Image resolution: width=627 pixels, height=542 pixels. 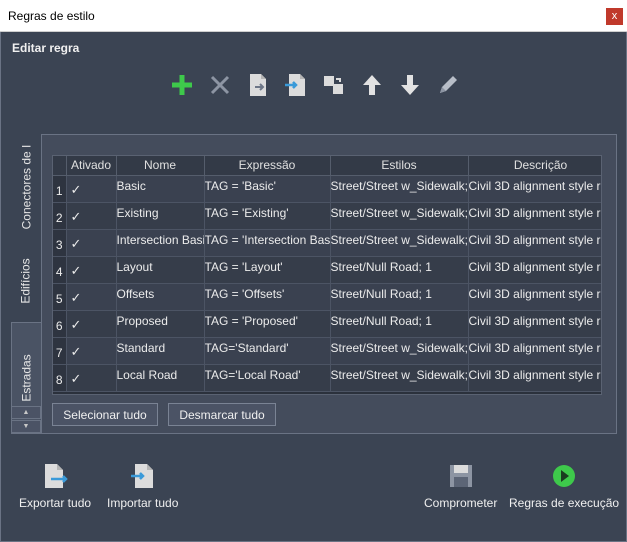 I want to click on commit-button: Comprometer, so click(x=460, y=486).